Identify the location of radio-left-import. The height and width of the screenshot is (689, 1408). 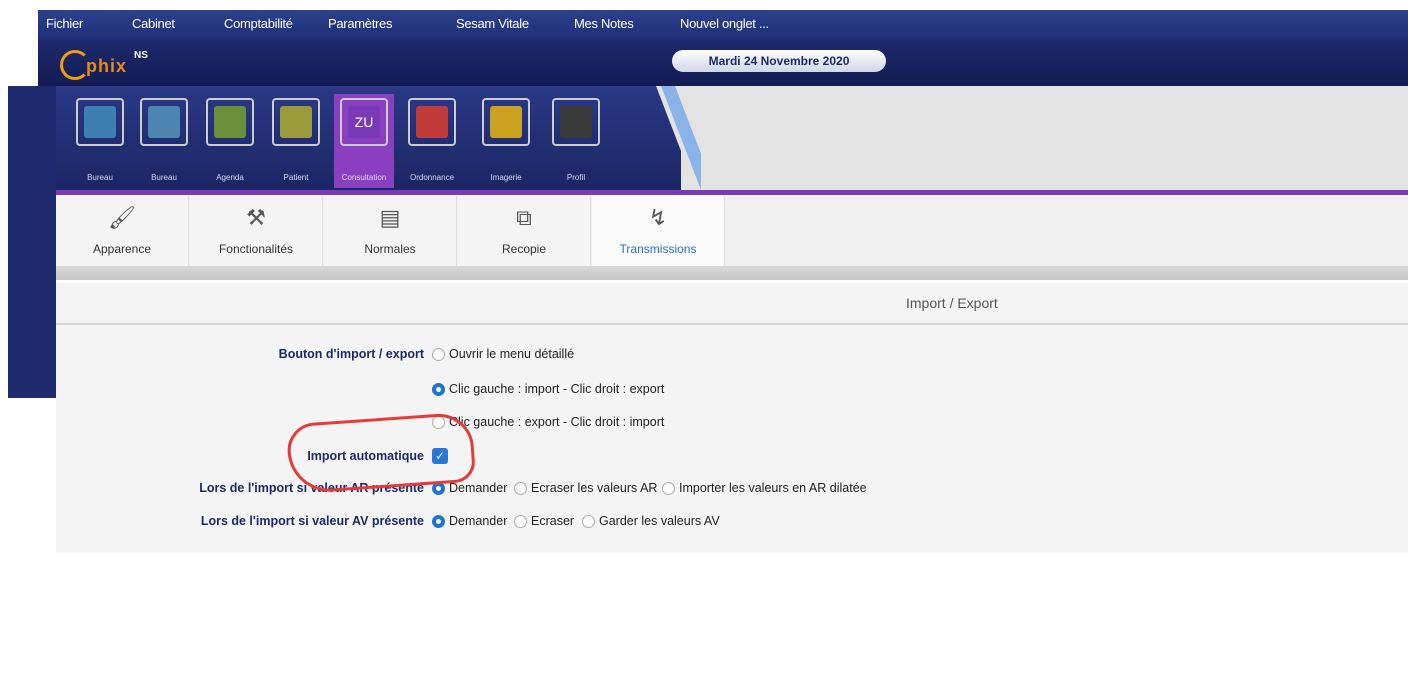
(438, 390).